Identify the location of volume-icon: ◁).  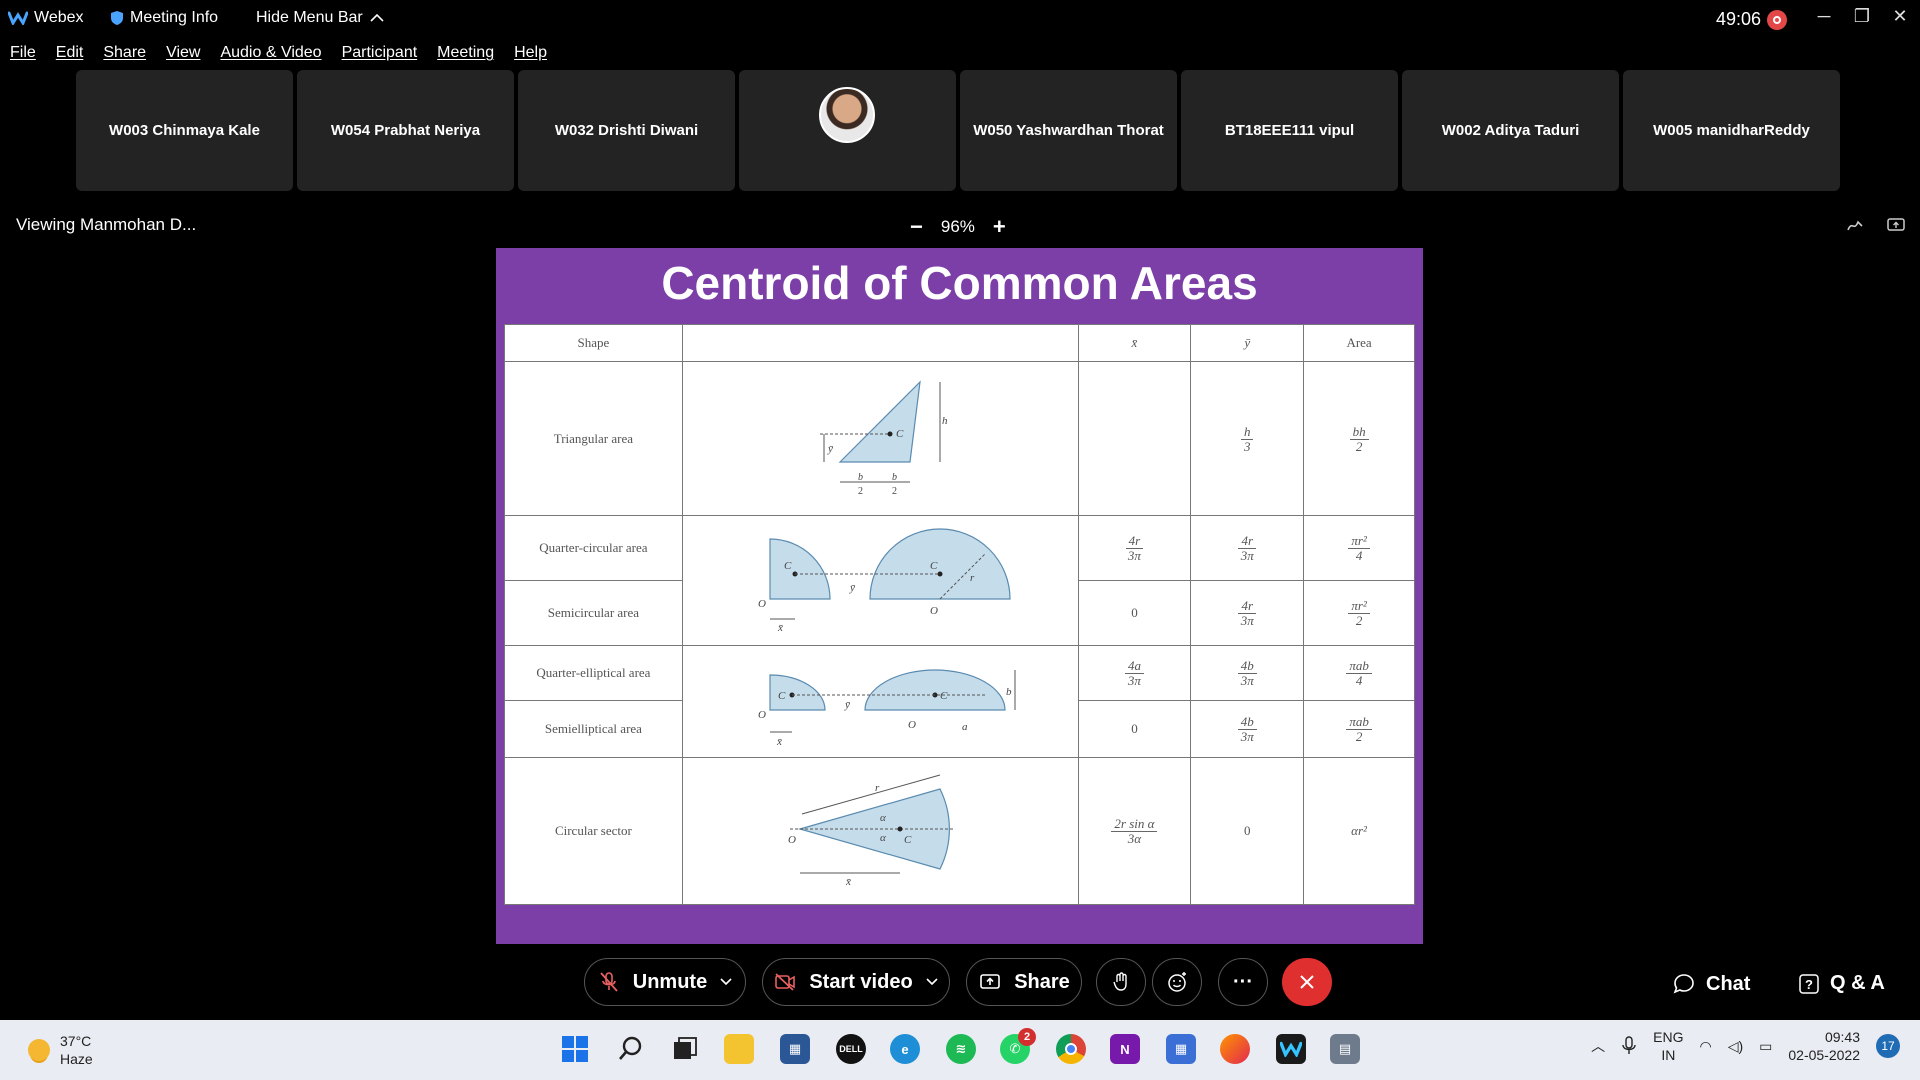
(1735, 1046).